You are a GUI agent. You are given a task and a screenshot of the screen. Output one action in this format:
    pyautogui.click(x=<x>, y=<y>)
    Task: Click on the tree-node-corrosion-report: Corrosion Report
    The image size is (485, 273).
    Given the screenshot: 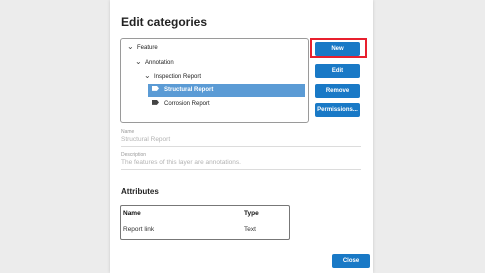 What is the action you would take?
    pyautogui.click(x=181, y=104)
    